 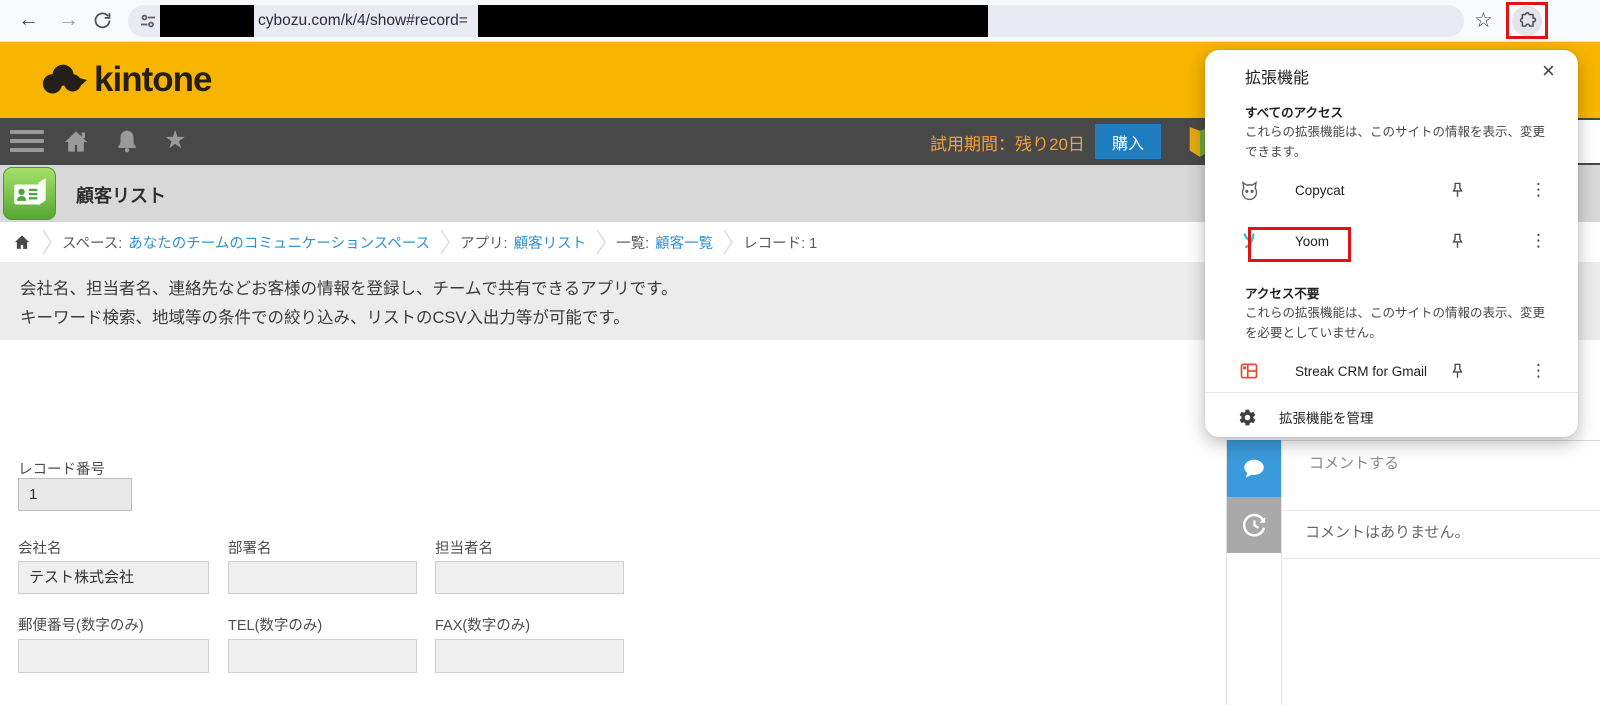 I want to click on record-number-label: レコード番号, so click(x=61, y=470).